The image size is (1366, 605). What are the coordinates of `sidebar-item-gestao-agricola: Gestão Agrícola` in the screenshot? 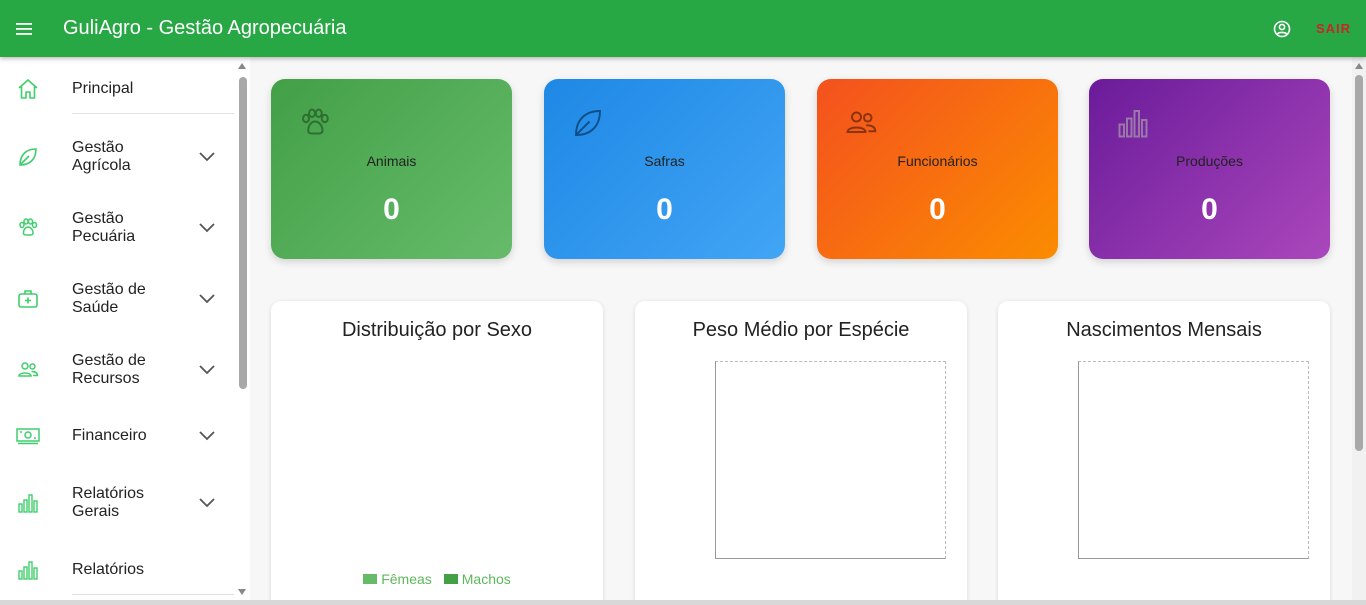 It's located at (118, 157).